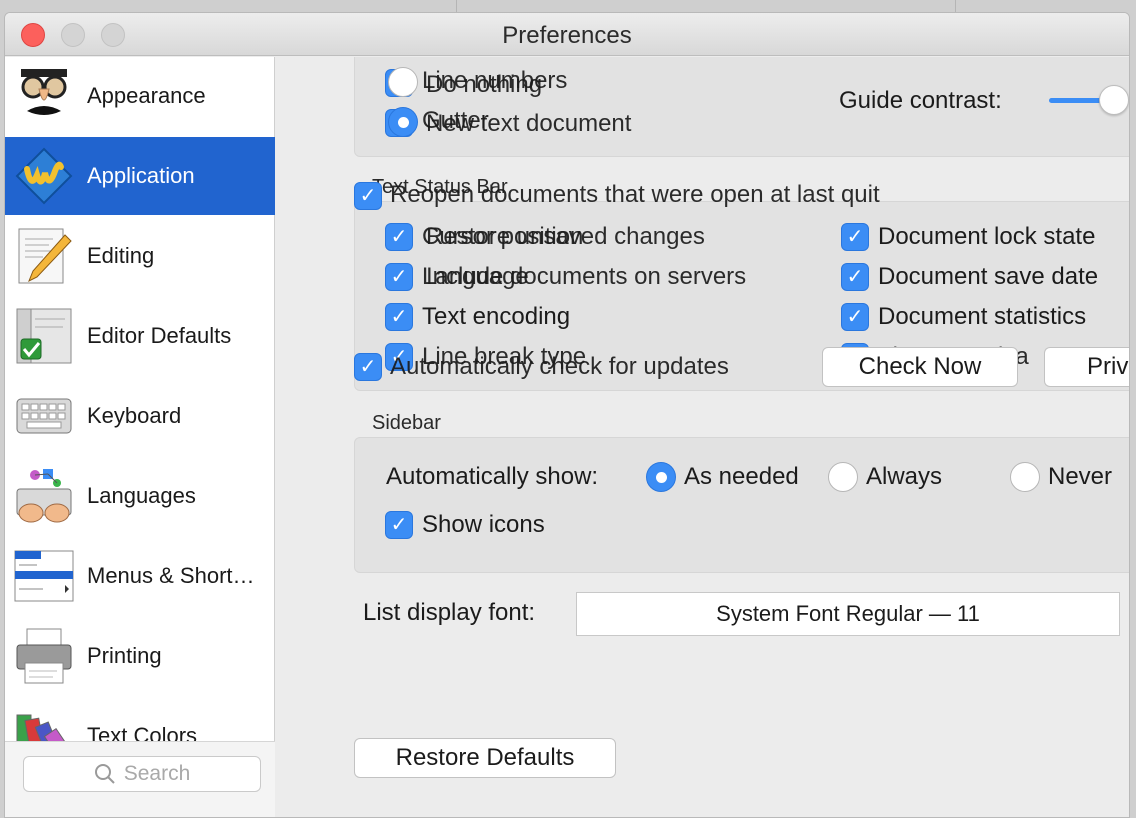 The width and height of the screenshot is (1136, 818). I want to click on text-encoding-checkbox, so click(399, 317).